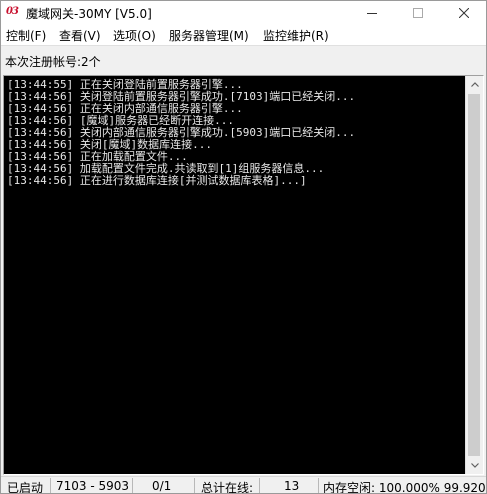  I want to click on window-title: 魔域网关-30MY [V5.0], so click(89, 14).